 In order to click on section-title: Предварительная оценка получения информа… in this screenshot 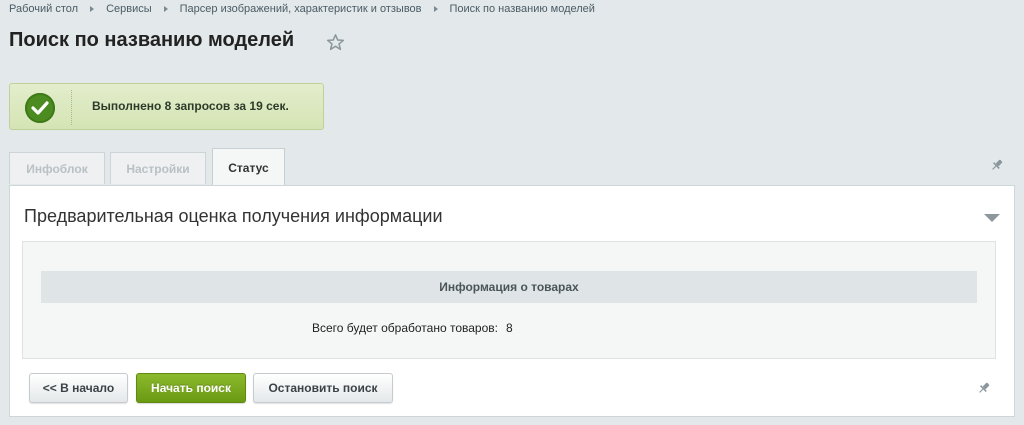, I will do `click(233, 216)`.